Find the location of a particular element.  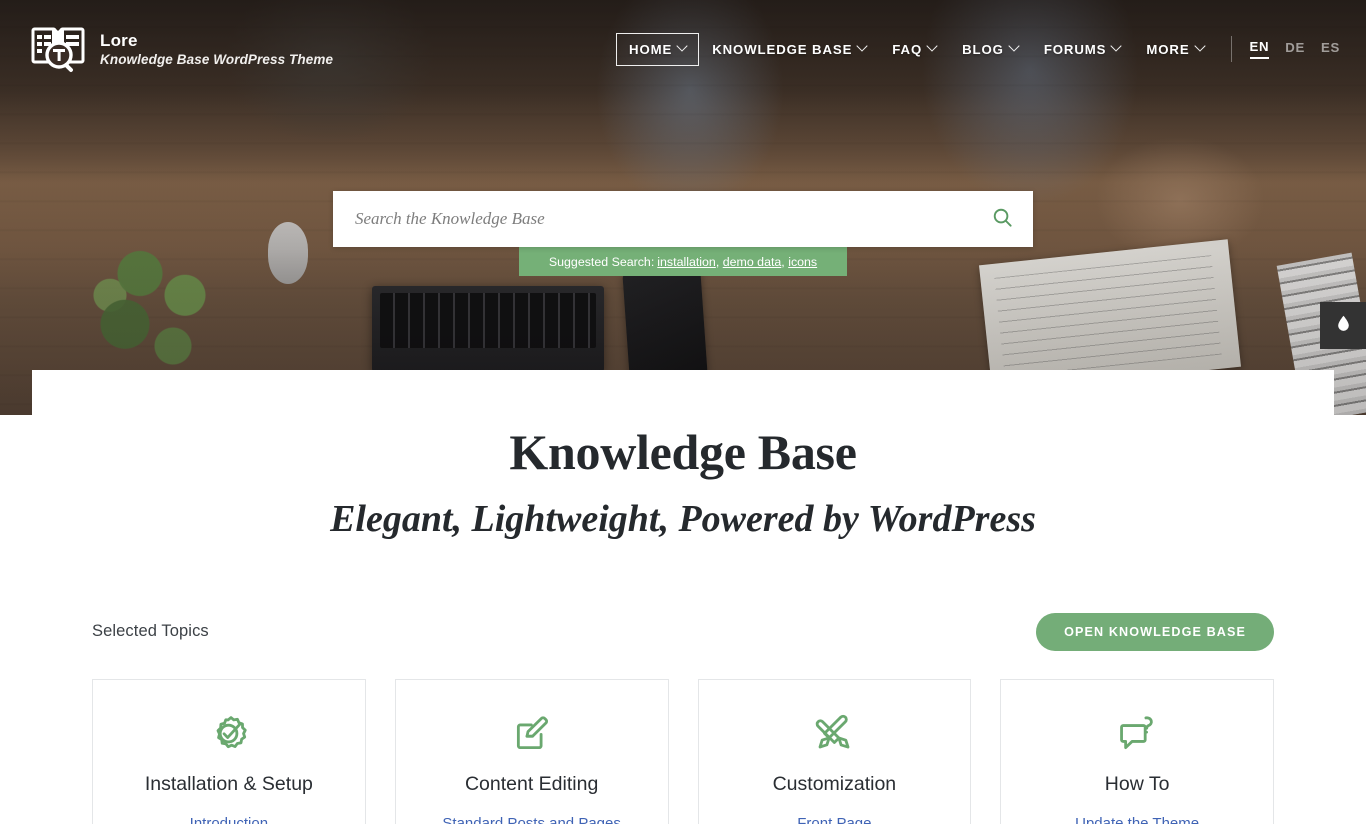

topic-card-title: Content Editing is located at coordinates (531, 783).